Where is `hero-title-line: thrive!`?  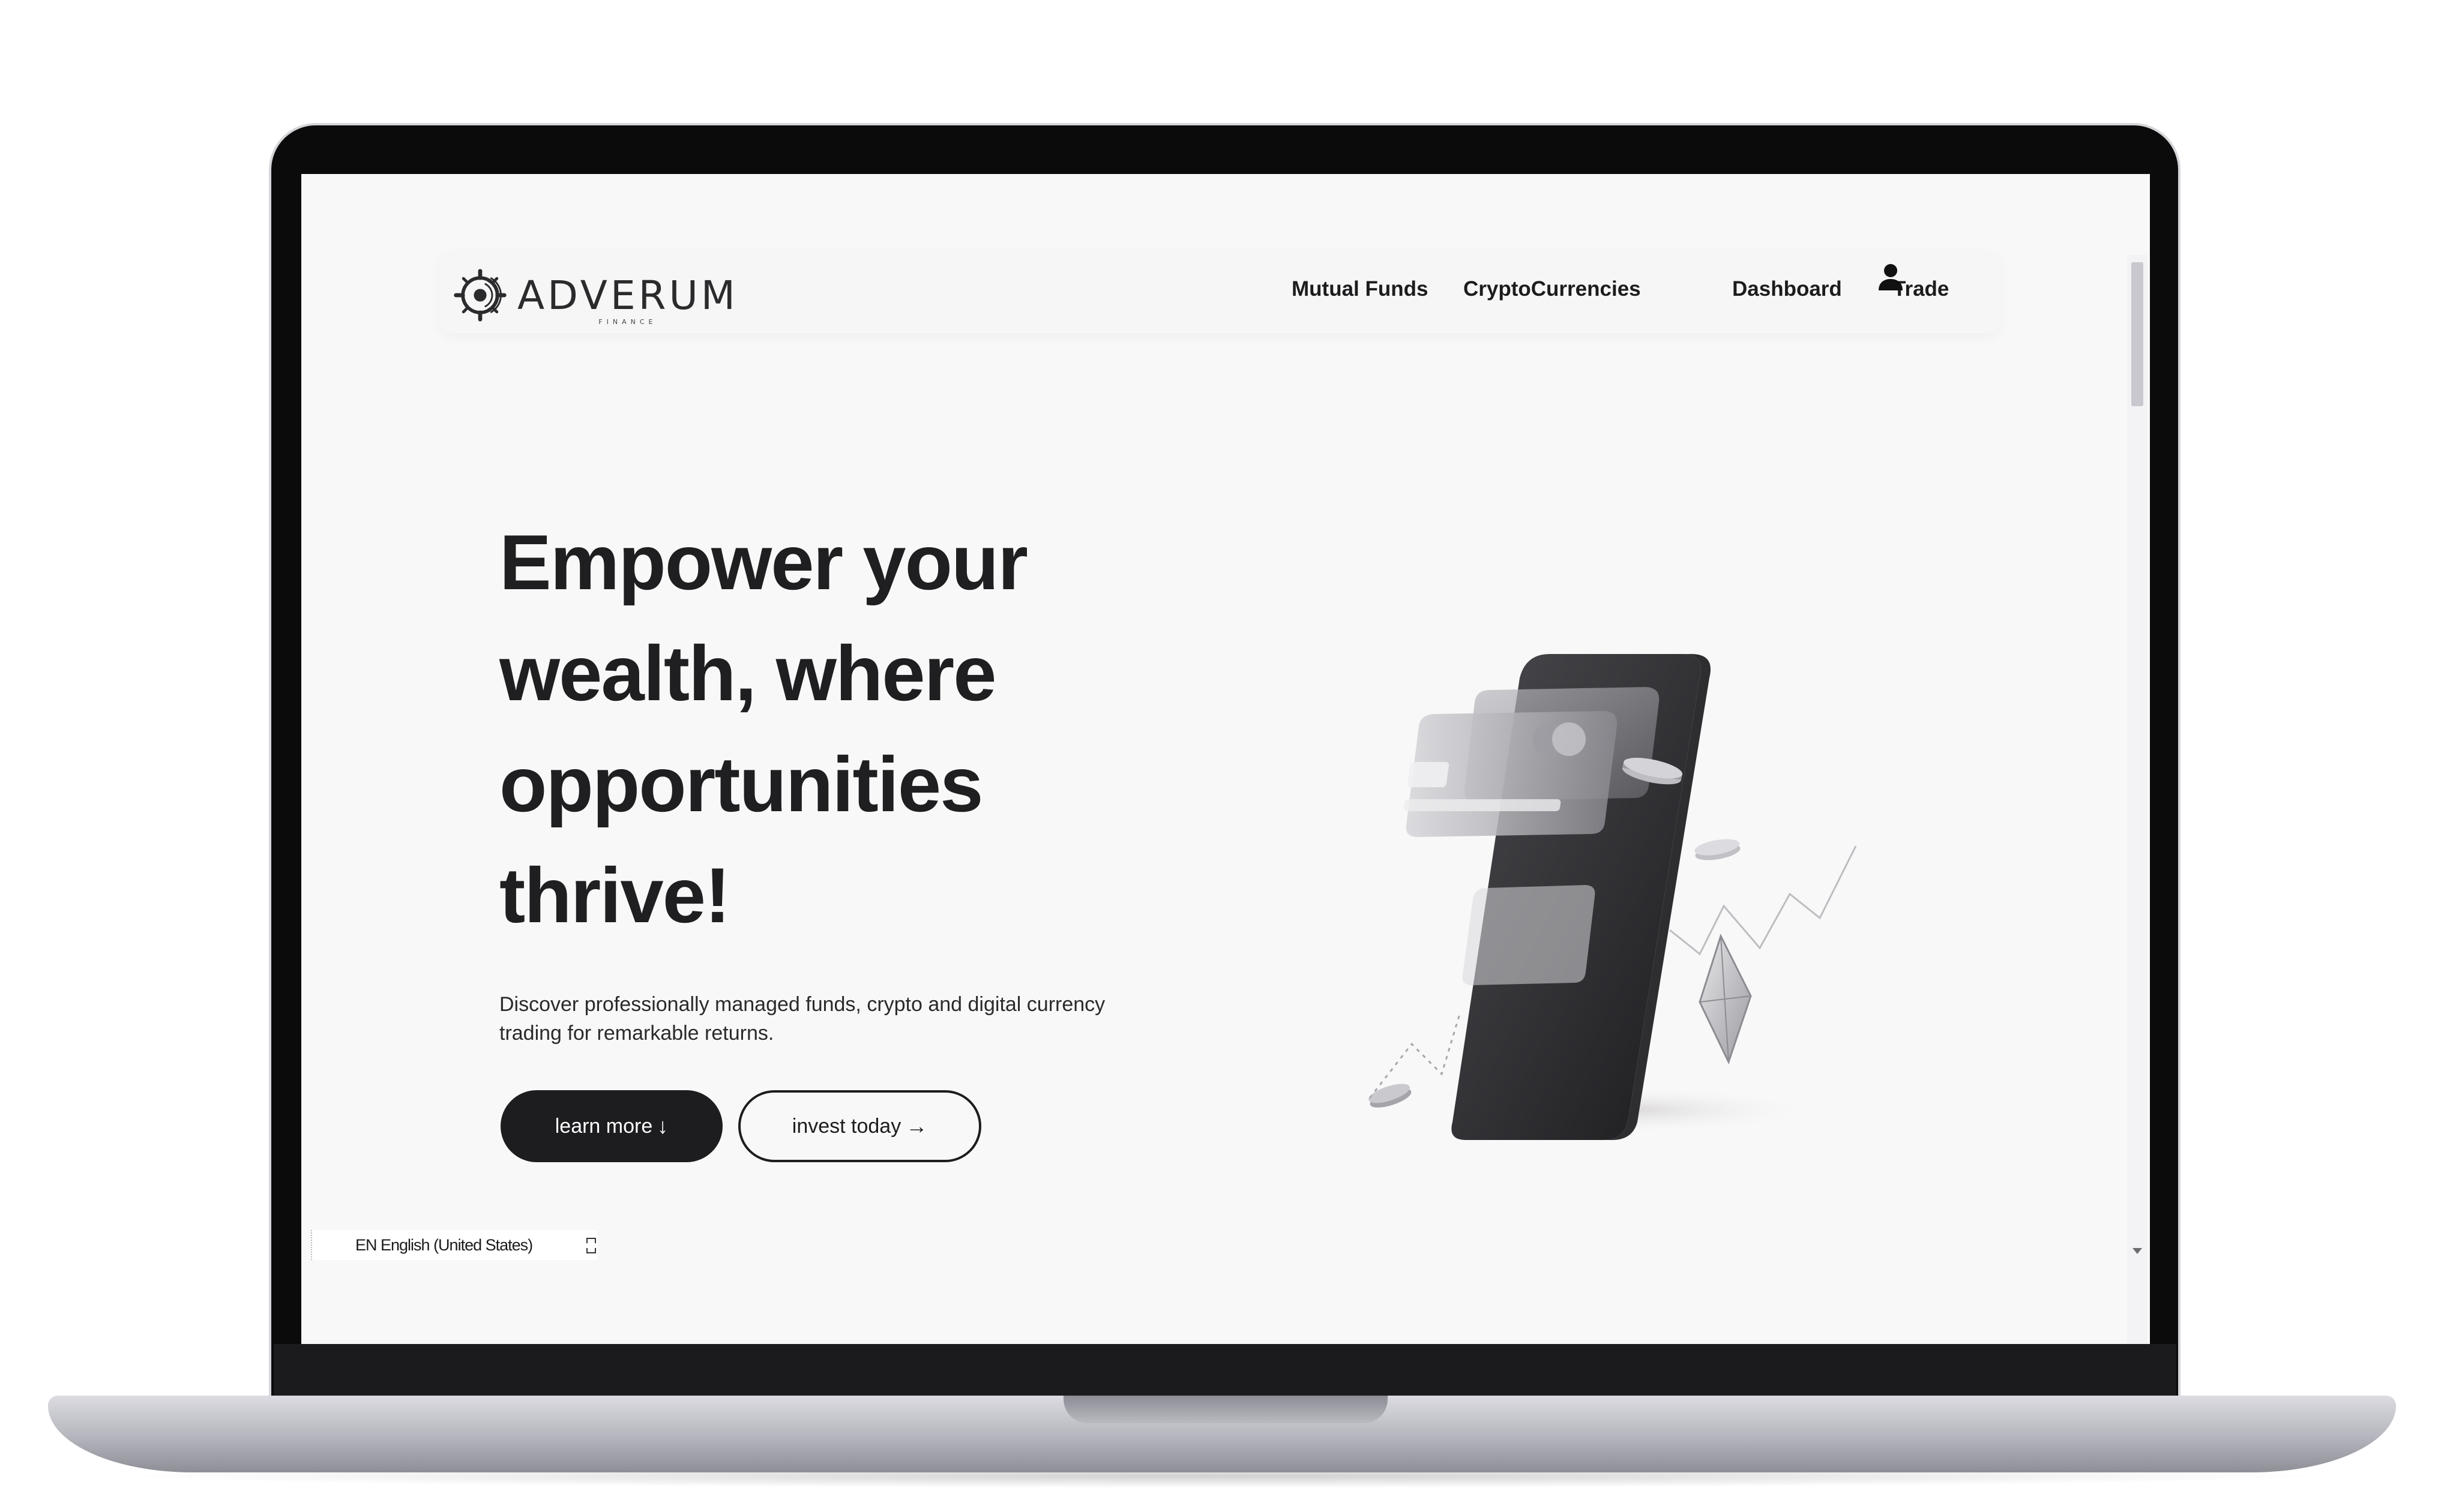 hero-title-line: thrive! is located at coordinates (614, 895).